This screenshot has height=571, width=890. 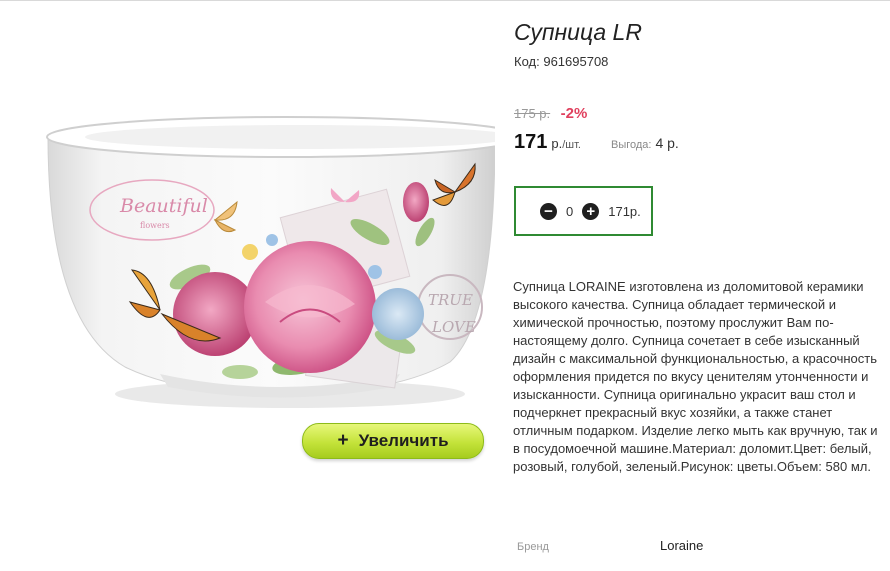 I want to click on quantity-total: 171р., so click(x=624, y=211).